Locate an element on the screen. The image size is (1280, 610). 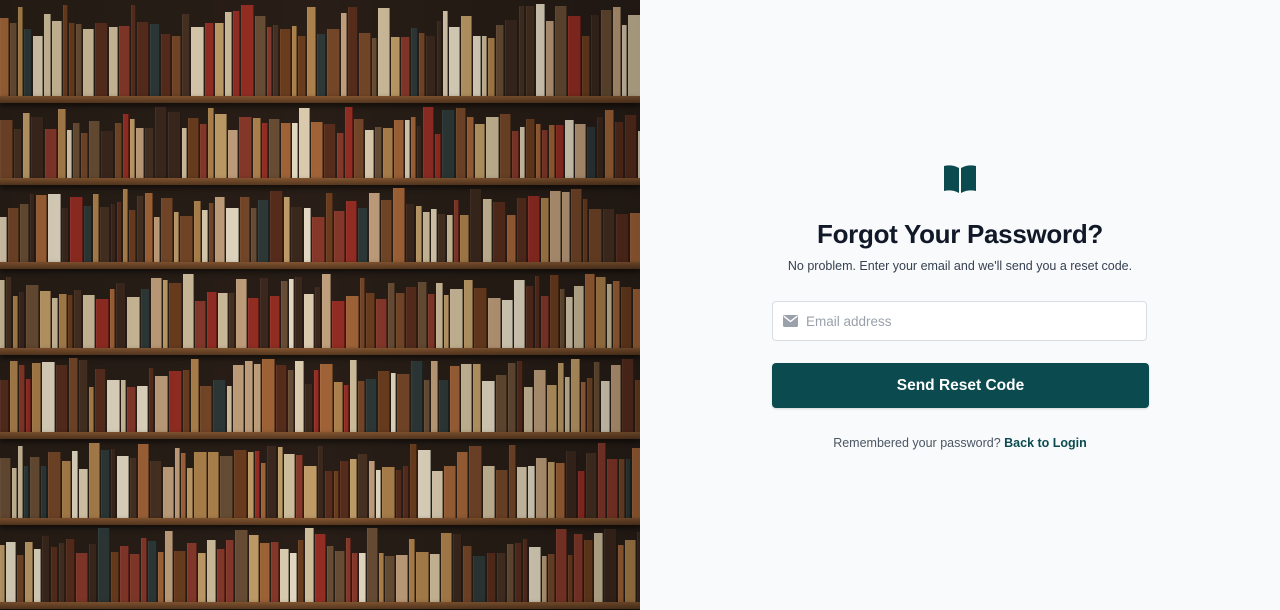
email-field is located at coordinates (959, 321).